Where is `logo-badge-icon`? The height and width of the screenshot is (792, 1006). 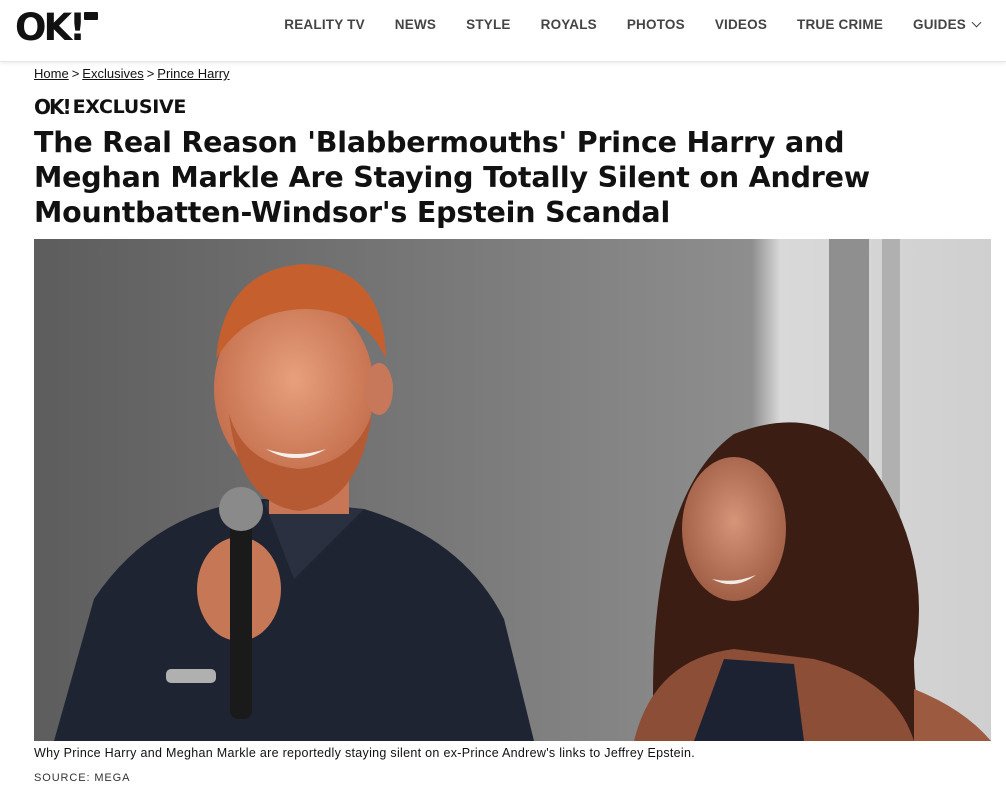
logo-badge-icon is located at coordinates (91, 16).